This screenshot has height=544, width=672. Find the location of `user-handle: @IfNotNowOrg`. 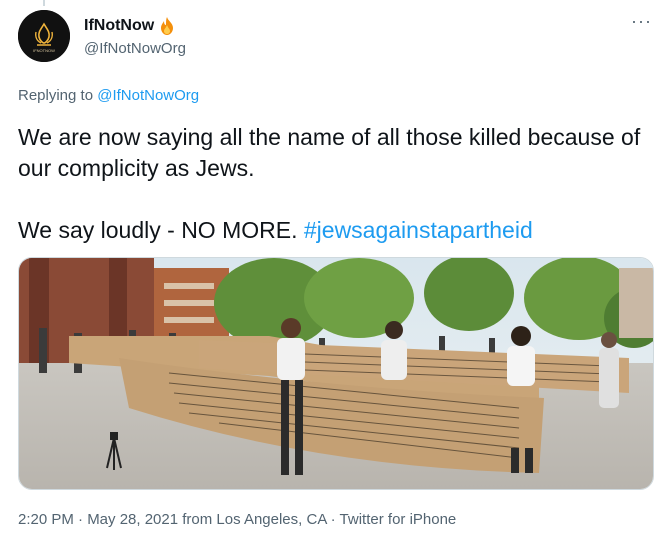

user-handle: @IfNotNowOrg is located at coordinates (135, 48).